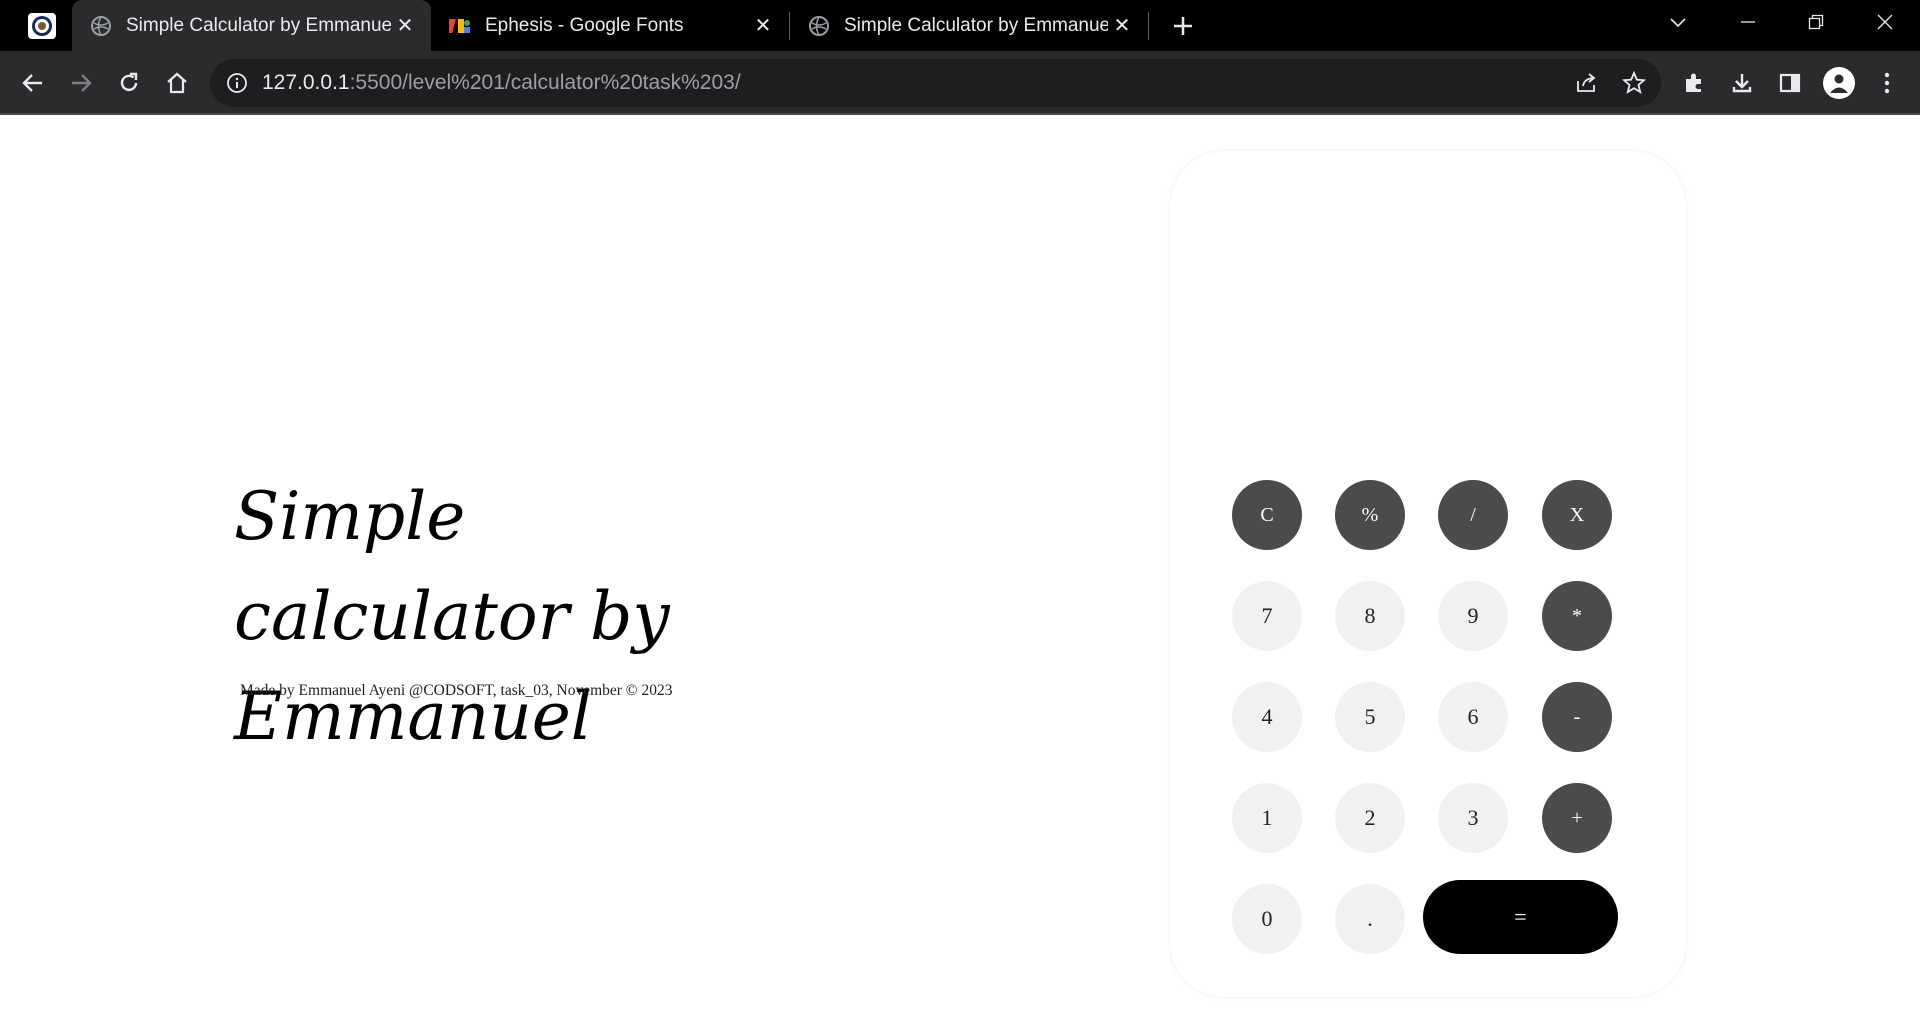  What do you see at coordinates (459, 25) in the screenshot?
I see `google-fonts-icon` at bounding box center [459, 25].